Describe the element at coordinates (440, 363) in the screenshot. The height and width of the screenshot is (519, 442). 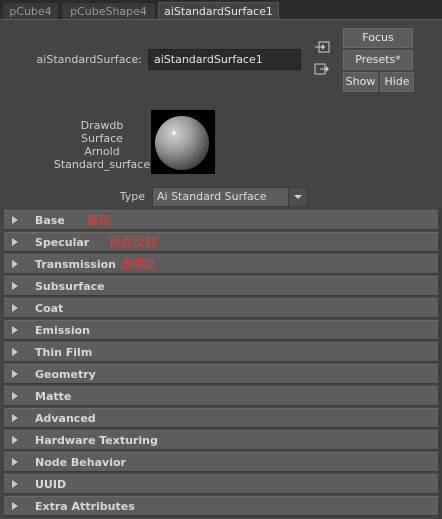
I see `scrollbar` at that location.